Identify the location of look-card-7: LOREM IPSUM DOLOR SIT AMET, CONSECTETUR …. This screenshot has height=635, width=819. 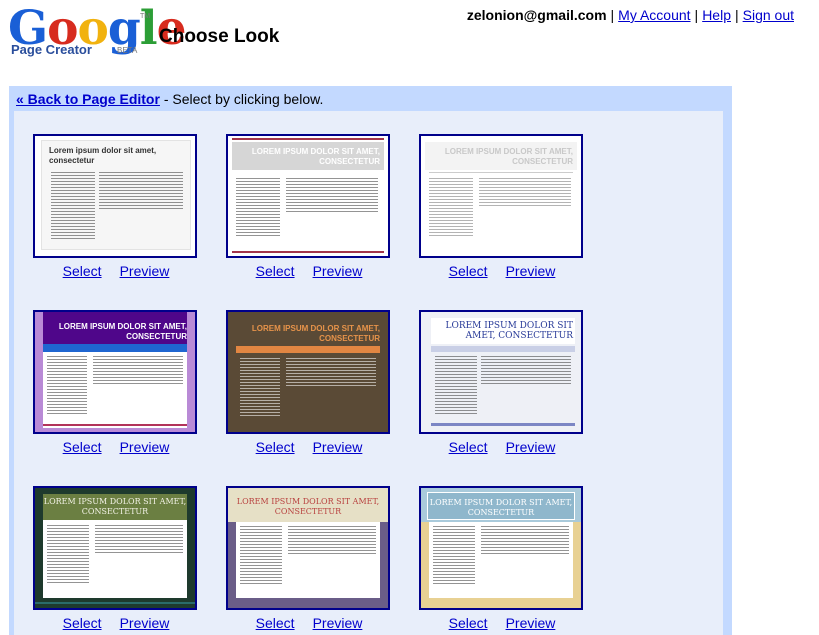
(116, 558).